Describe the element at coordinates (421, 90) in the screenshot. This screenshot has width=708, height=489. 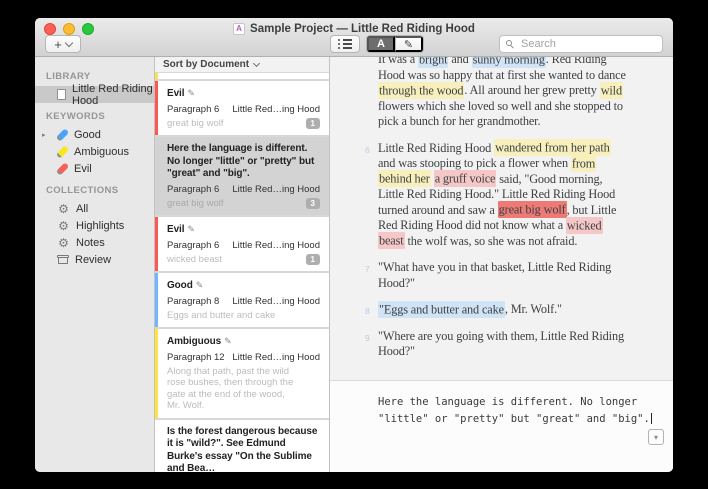
I see `highlighted-text: through the wood` at that location.